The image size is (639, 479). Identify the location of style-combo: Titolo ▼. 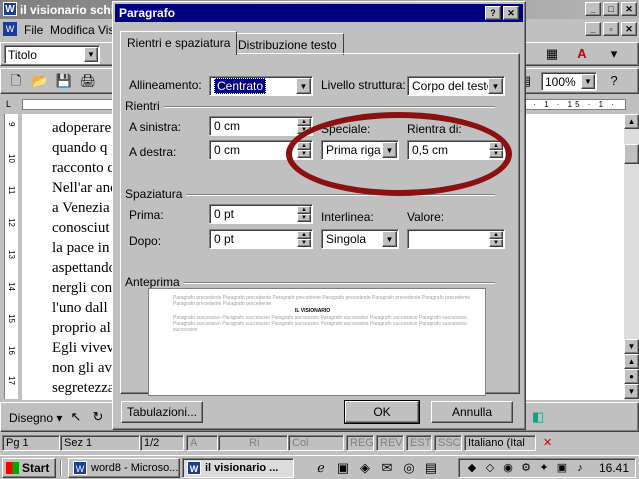
(52, 54).